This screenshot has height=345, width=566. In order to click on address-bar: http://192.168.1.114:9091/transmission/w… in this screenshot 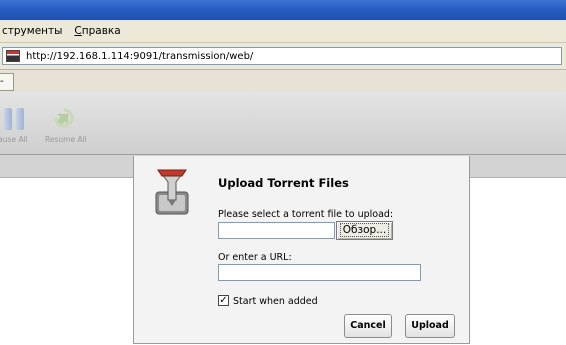, I will do `click(283, 56)`.